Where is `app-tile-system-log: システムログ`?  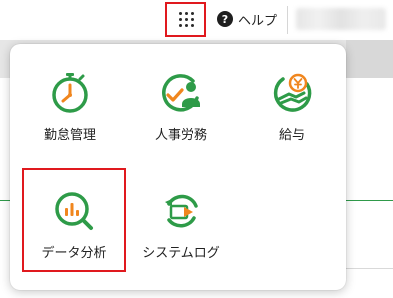
app-tile-system-log: システムログ is located at coordinates (181, 220).